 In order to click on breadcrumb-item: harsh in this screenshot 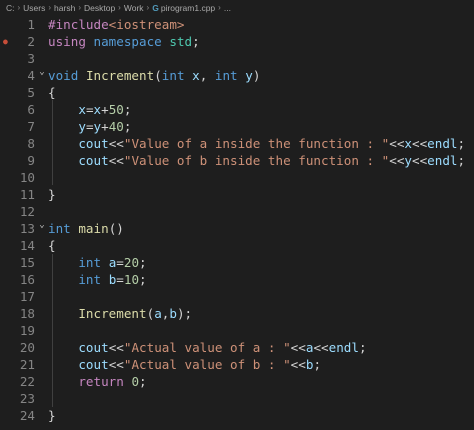, I will do `click(64, 8)`.